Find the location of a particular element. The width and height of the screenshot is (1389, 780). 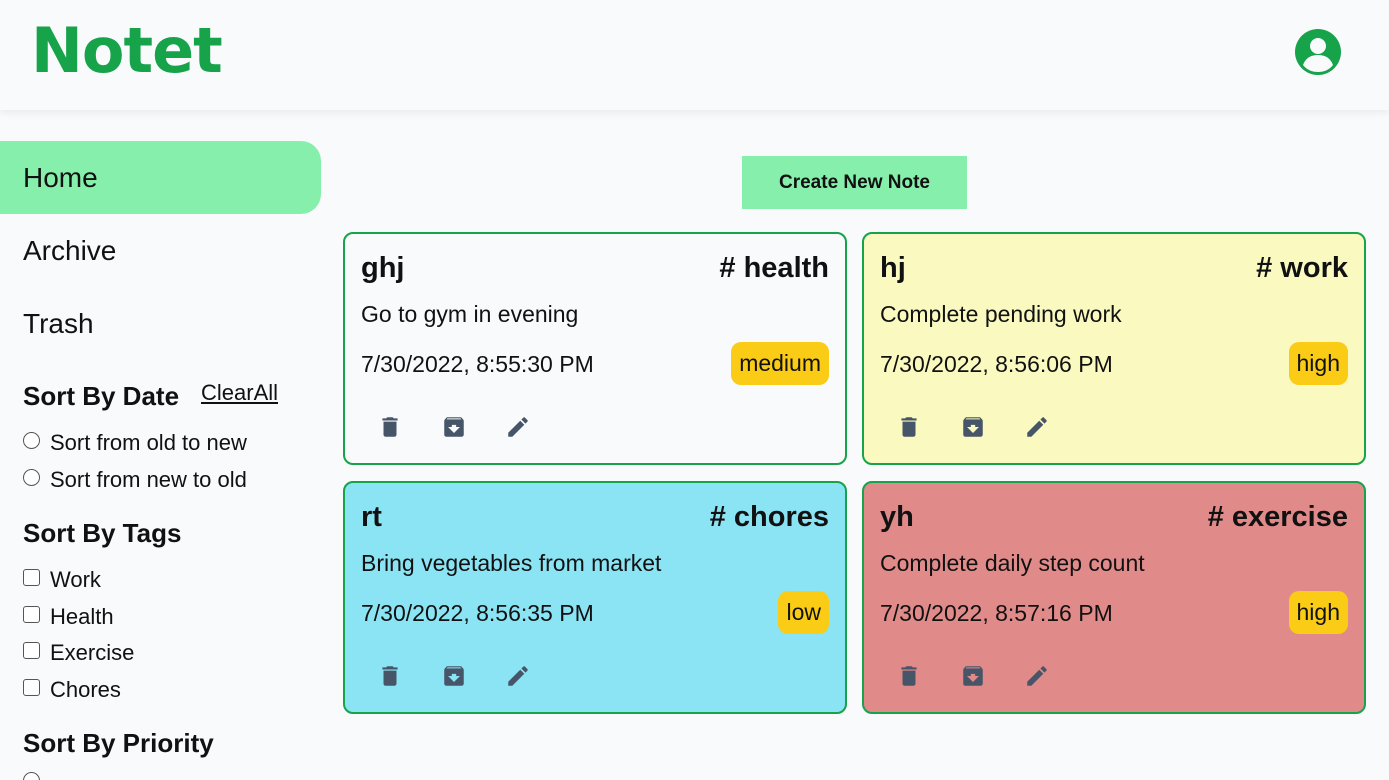

sort-by-date-title: Sort By Date is located at coordinates (101, 396).